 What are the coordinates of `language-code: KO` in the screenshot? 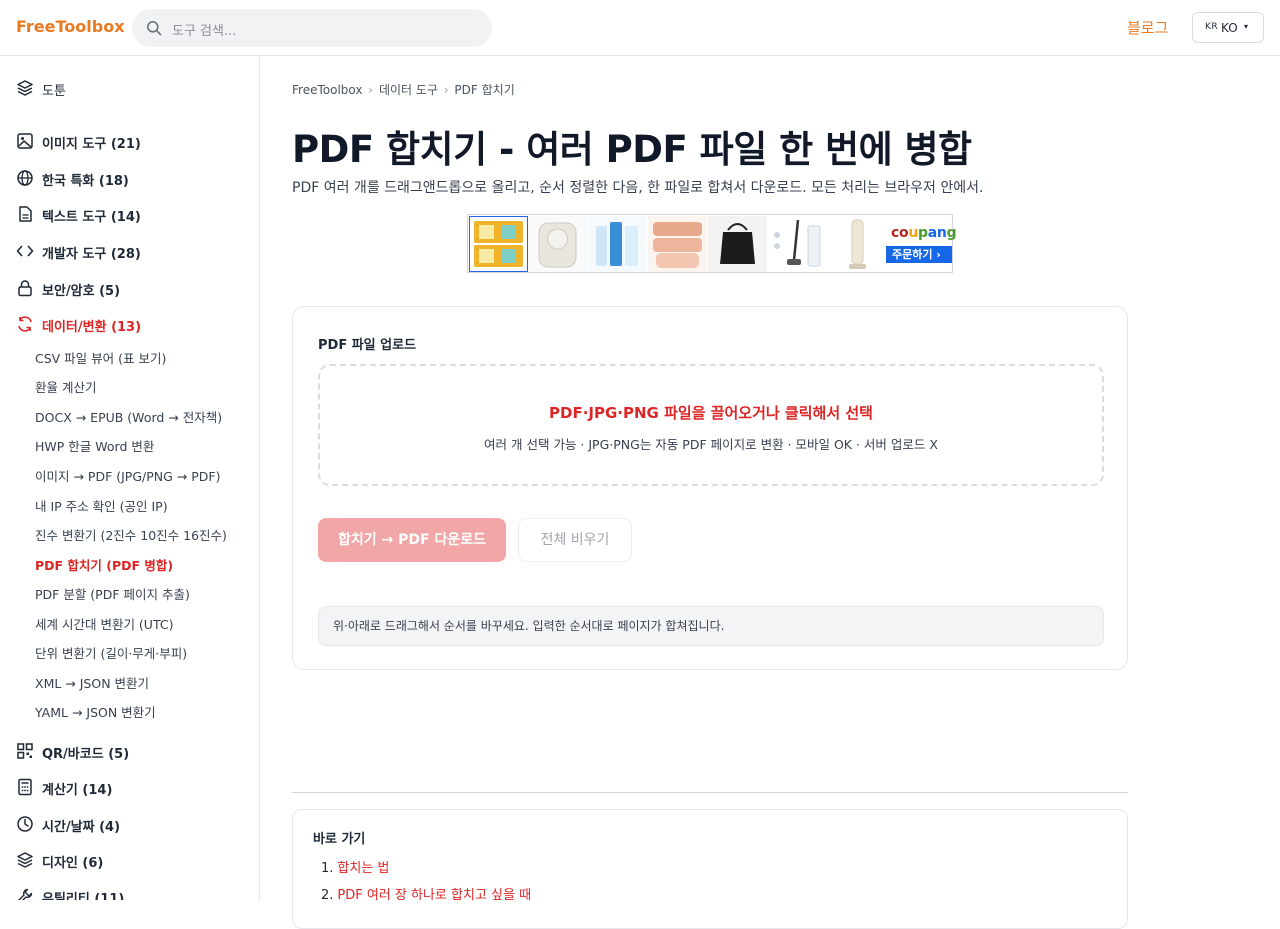 It's located at (1229, 28).